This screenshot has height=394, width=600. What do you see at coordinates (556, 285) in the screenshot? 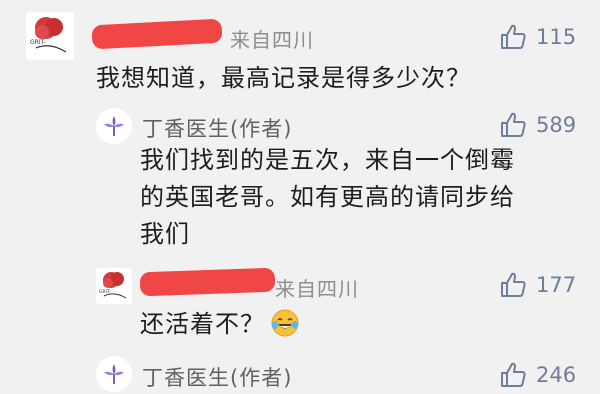
I see `like-count: 177` at bounding box center [556, 285].